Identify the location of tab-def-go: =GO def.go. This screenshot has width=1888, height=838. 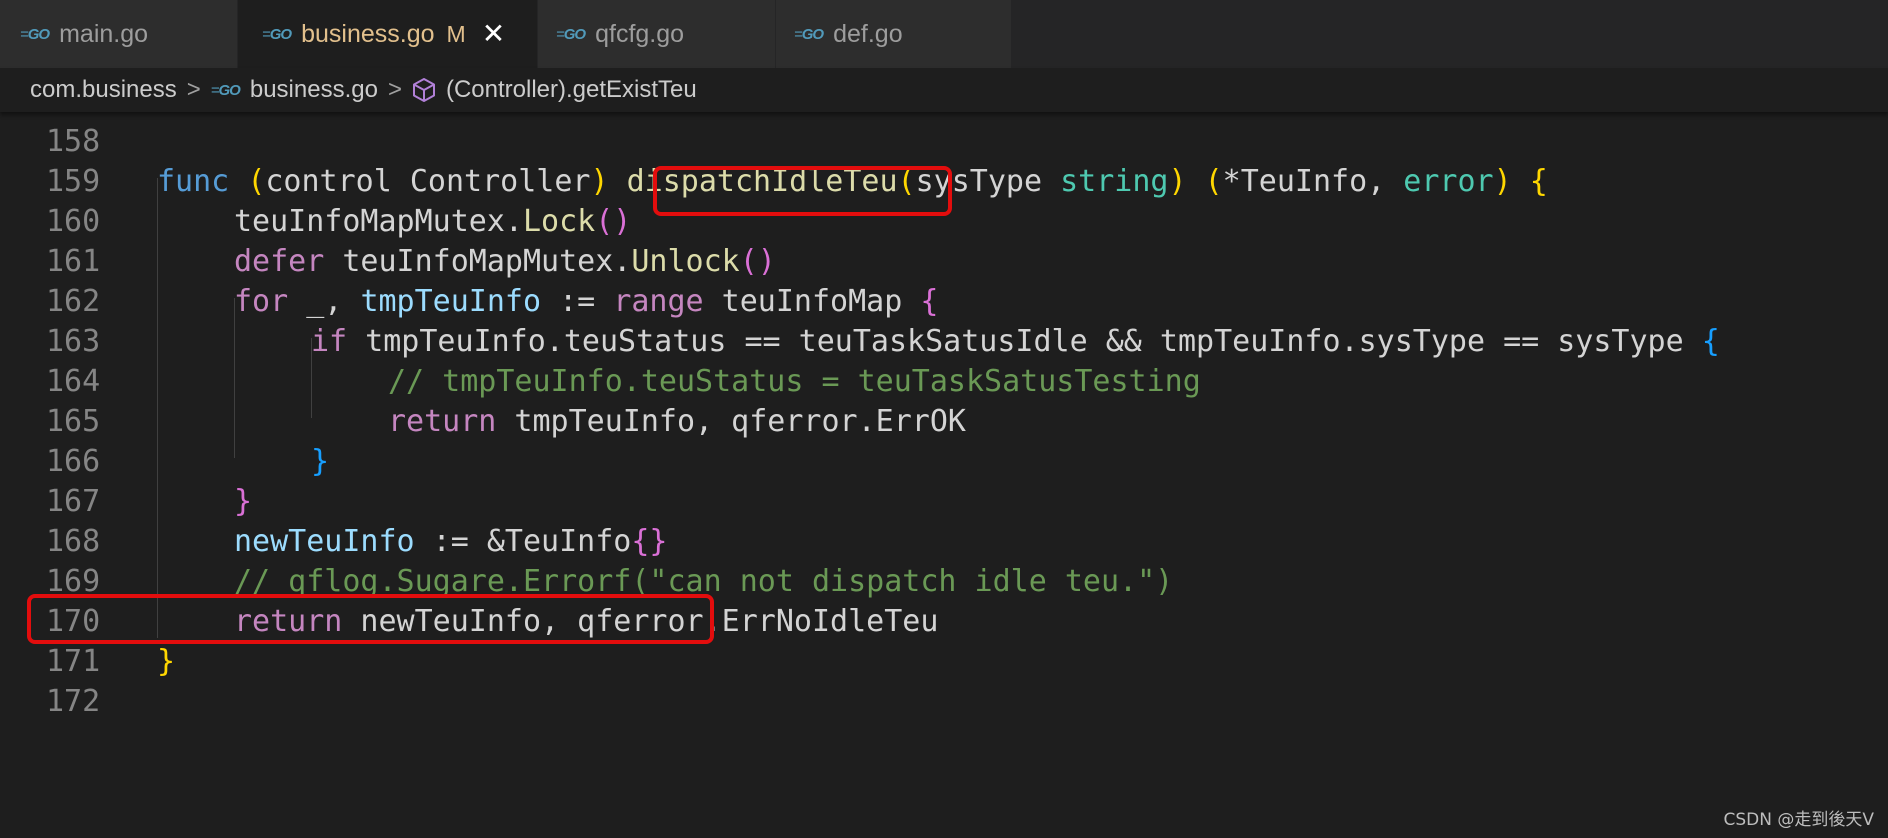
(894, 34).